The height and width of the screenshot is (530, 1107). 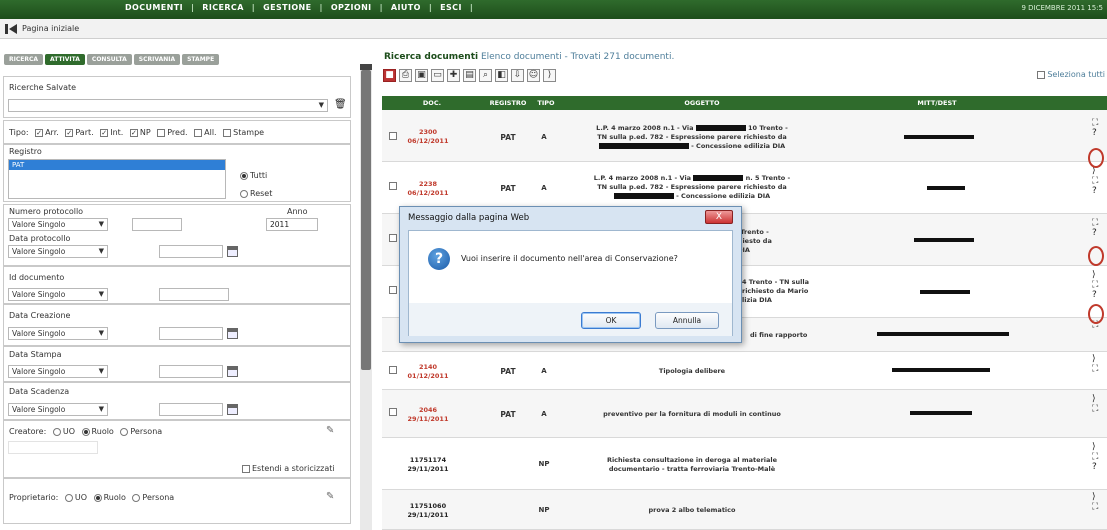 I want to click on select-all: Seleziona tutti, so click(x=1069, y=74).